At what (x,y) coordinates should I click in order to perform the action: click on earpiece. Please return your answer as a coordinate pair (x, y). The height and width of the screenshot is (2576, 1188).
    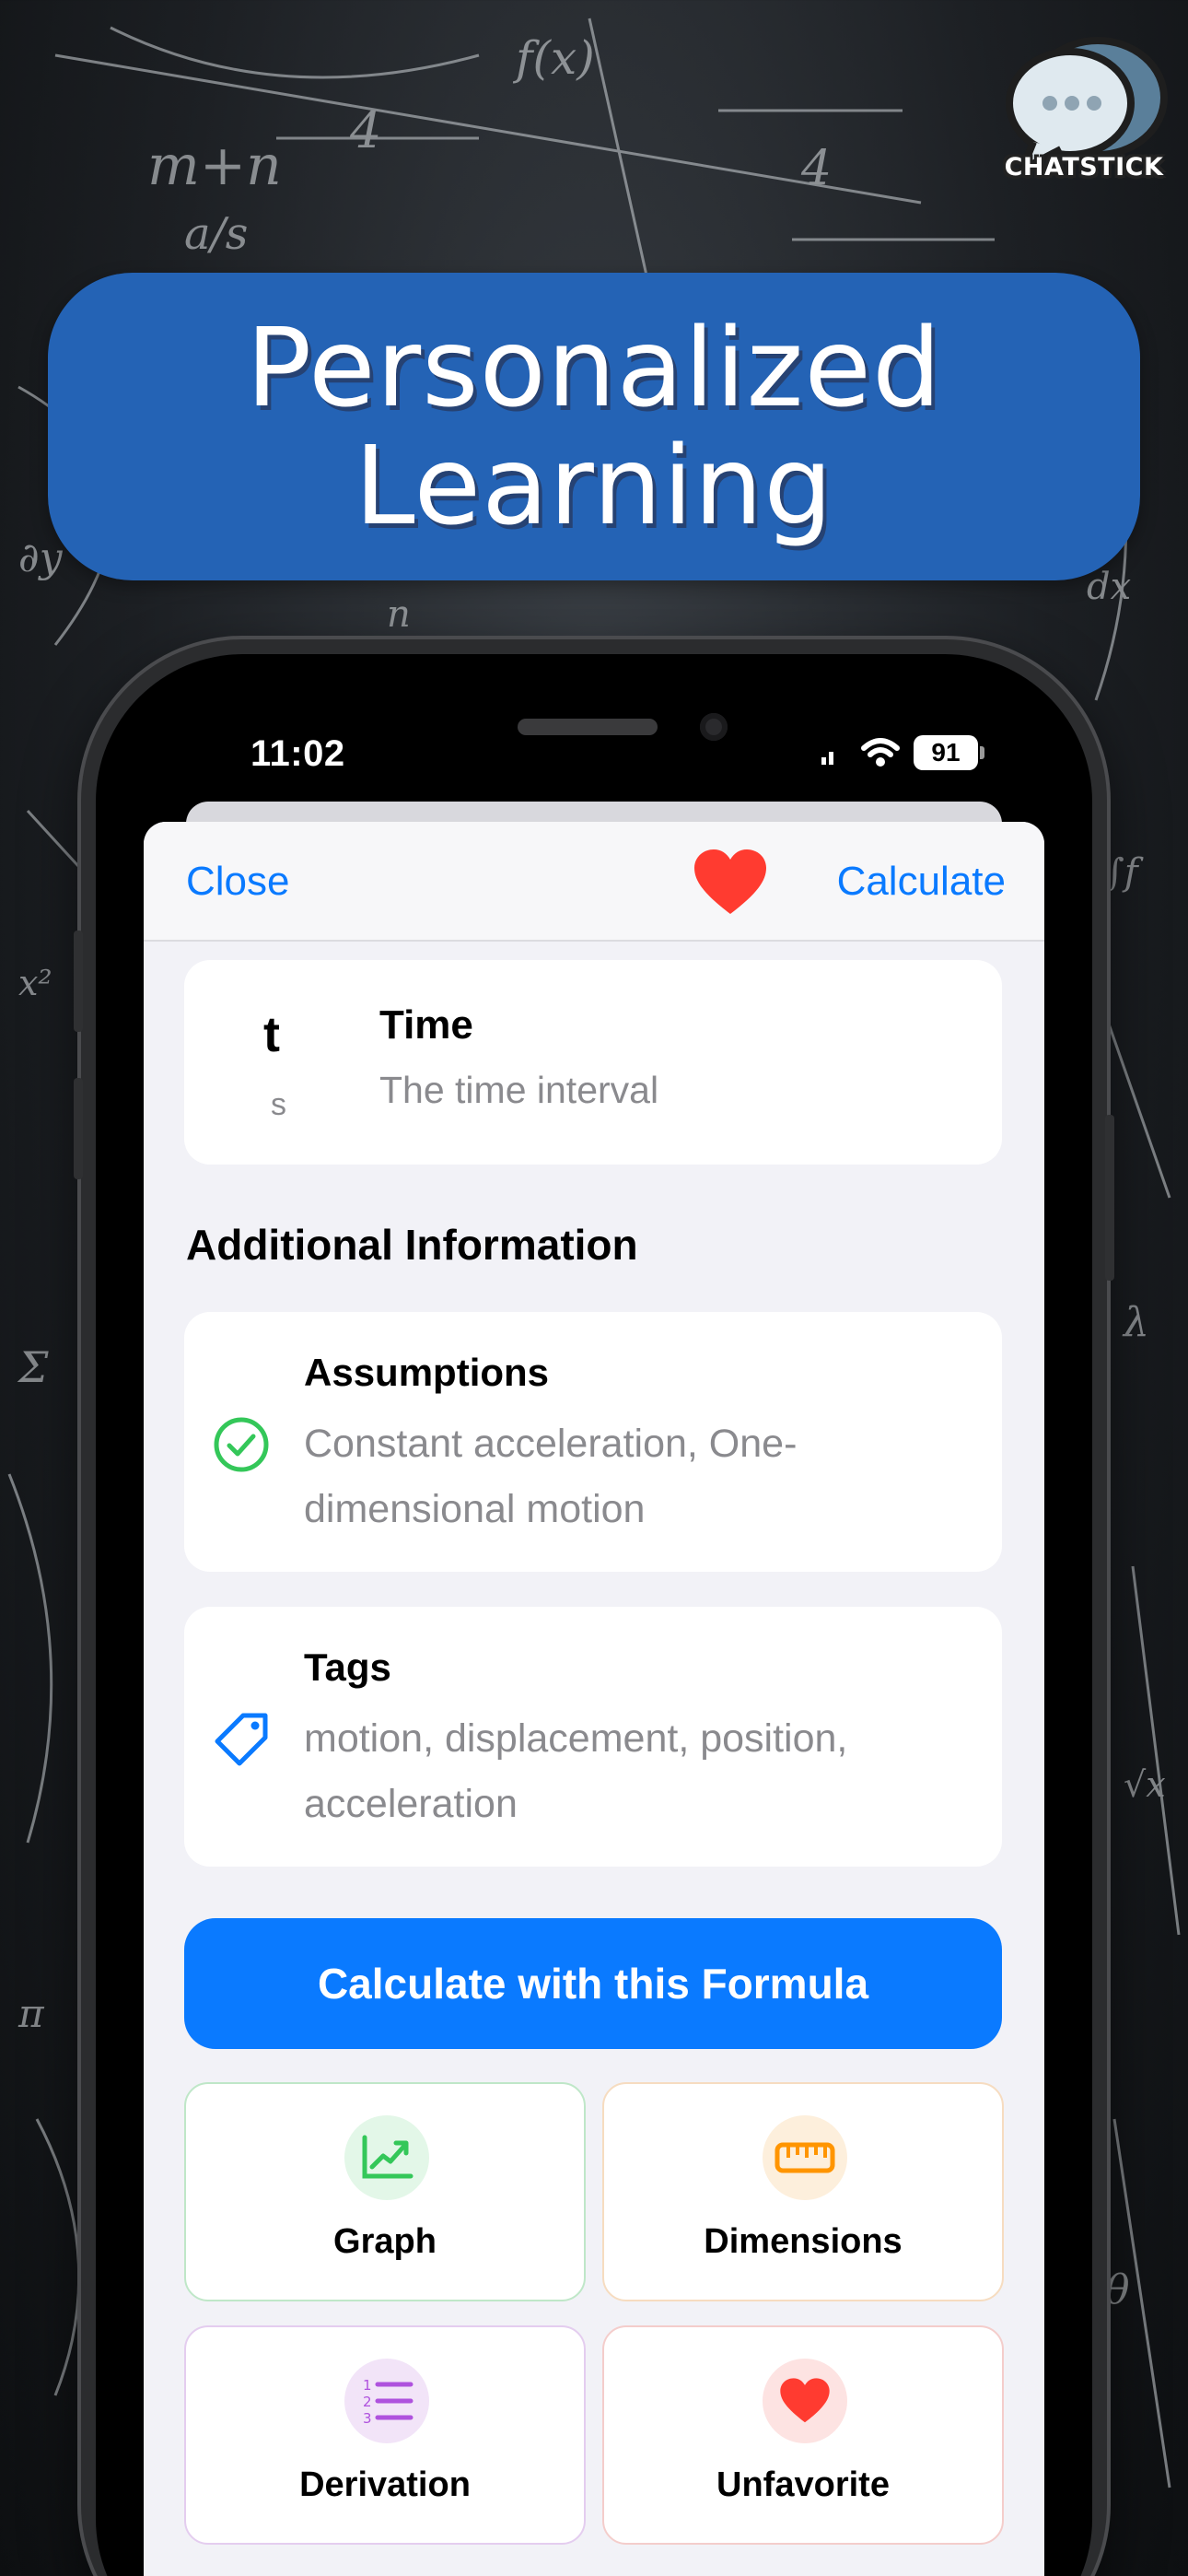
    Looking at the image, I should click on (588, 727).